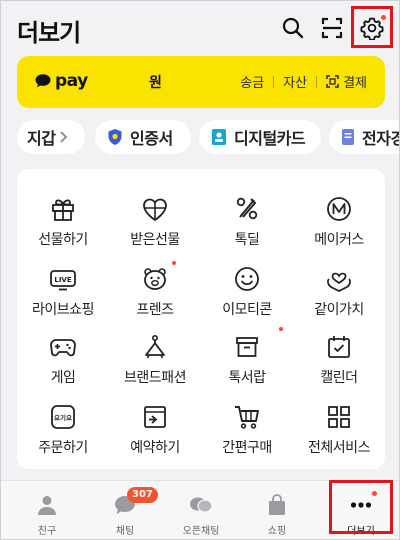 The image size is (400, 540). Describe the element at coordinates (380, 138) in the screenshot. I see `chip-electronic-doc-label: 전자경` at that location.